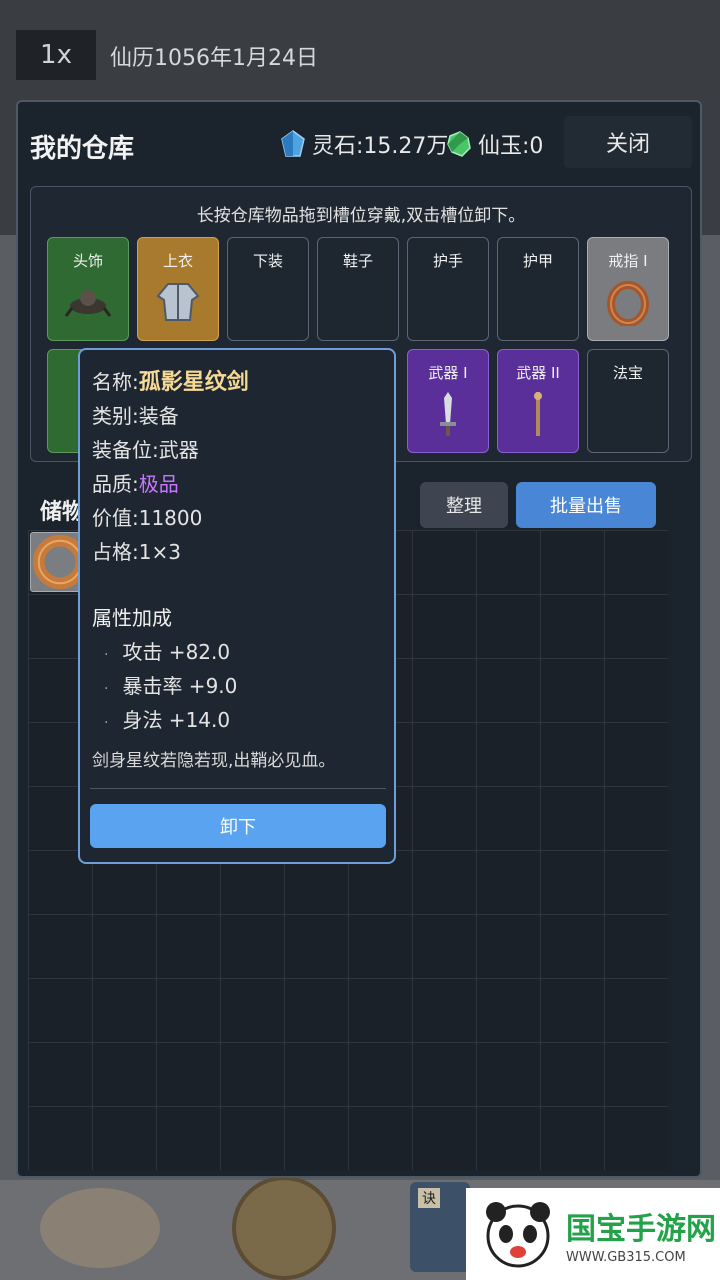  Describe the element at coordinates (358, 289) in the screenshot. I see `slot-shoes: 鞋子` at that location.